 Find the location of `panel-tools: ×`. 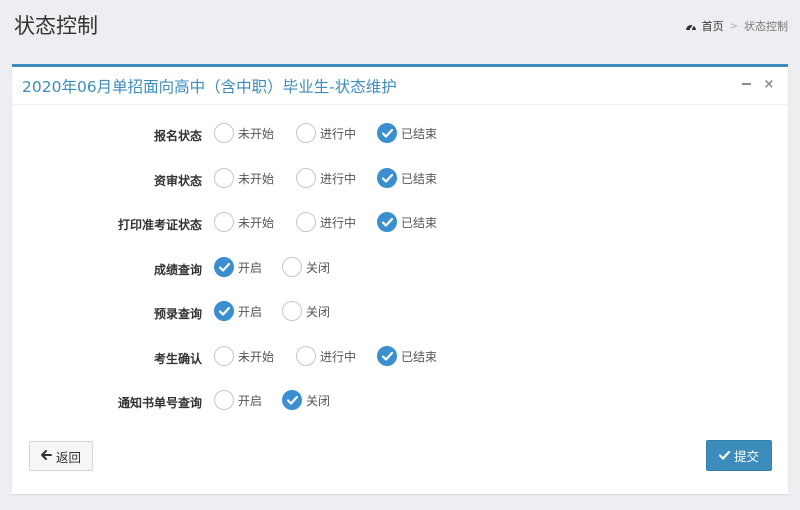

panel-tools: × is located at coordinates (753, 84).